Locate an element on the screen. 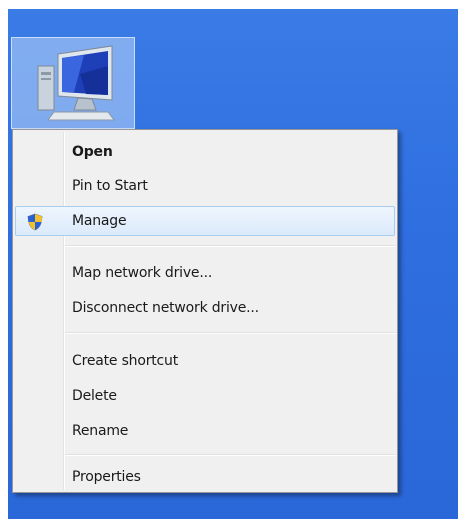 The width and height of the screenshot is (465, 528). shield-icon is located at coordinates (35, 222).